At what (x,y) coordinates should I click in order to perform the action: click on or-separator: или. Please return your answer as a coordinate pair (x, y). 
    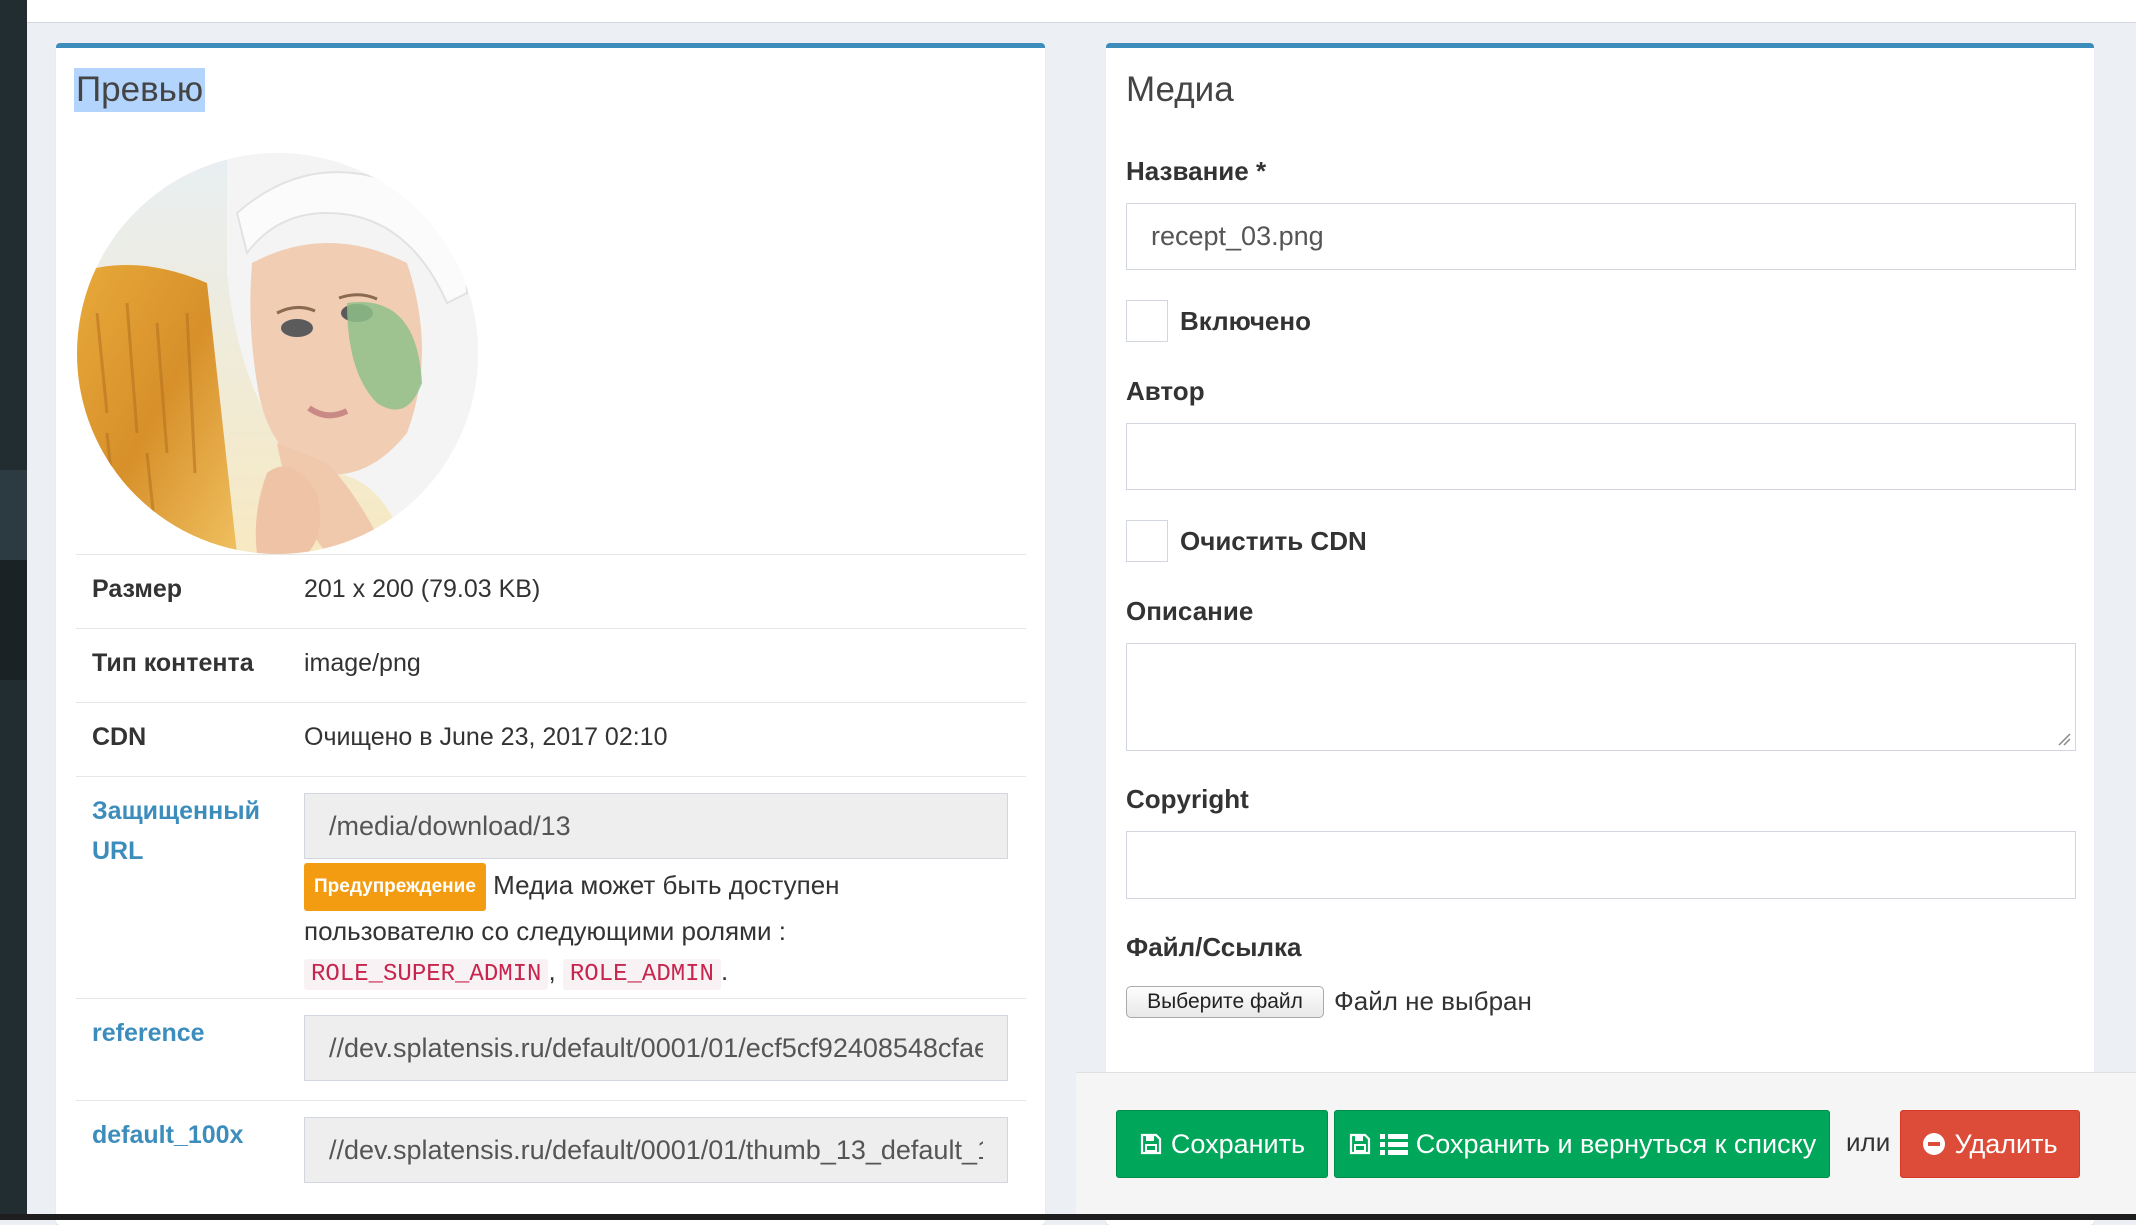
    Looking at the image, I should click on (1868, 1142).